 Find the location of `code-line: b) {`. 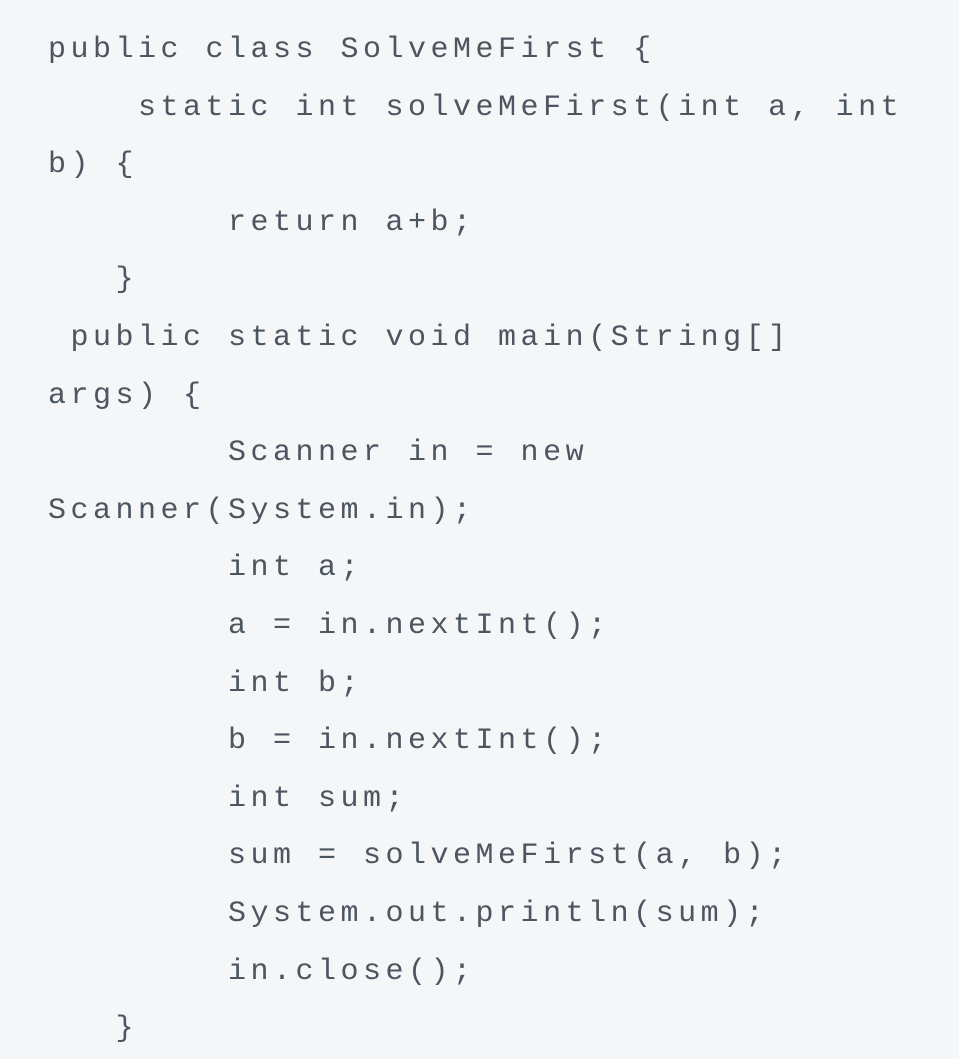

code-line: b) { is located at coordinates (93, 165).